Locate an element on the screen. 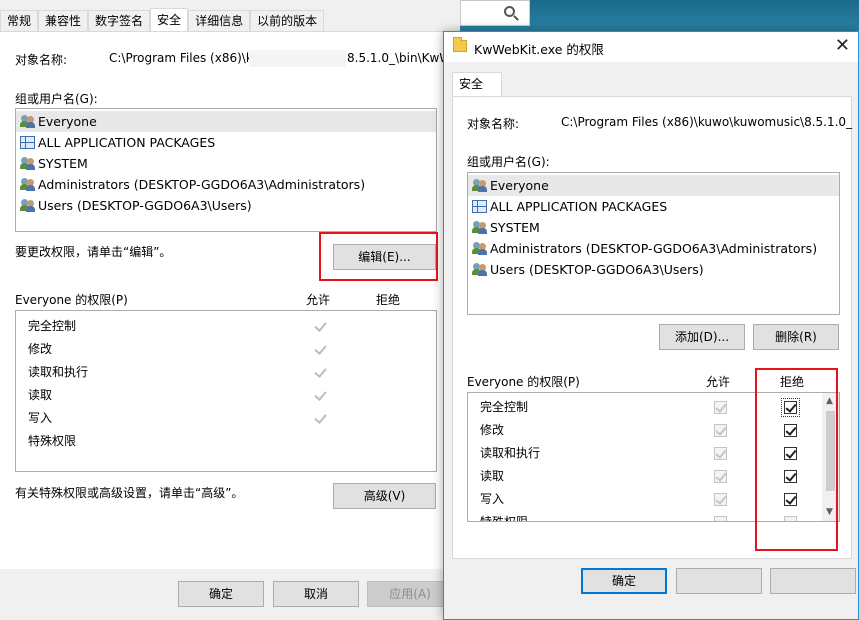  cancel-button is located at coordinates (719, 581).